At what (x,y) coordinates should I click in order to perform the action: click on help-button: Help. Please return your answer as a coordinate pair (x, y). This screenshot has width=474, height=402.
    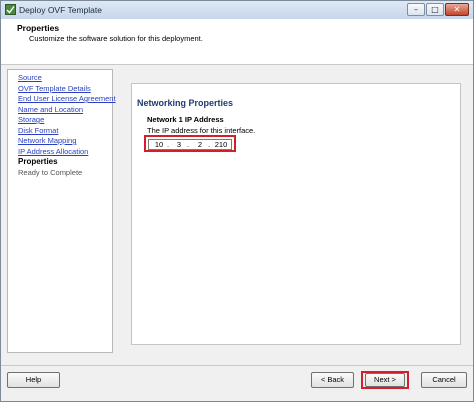
    Looking at the image, I should click on (33, 380).